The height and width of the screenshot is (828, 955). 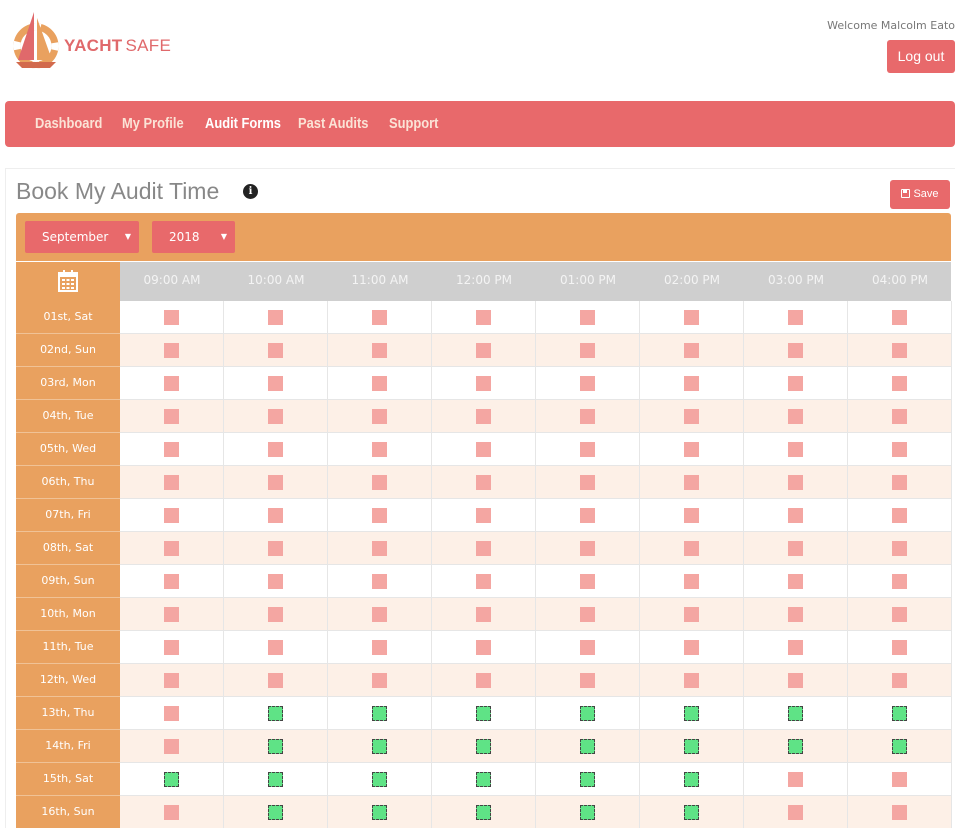 What do you see at coordinates (413, 124) in the screenshot?
I see `nav-item-support: Support` at bounding box center [413, 124].